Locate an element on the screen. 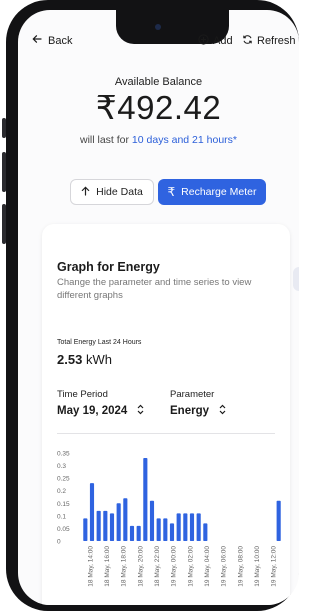 The width and height of the screenshot is (320, 613). divider is located at coordinates (166, 433).